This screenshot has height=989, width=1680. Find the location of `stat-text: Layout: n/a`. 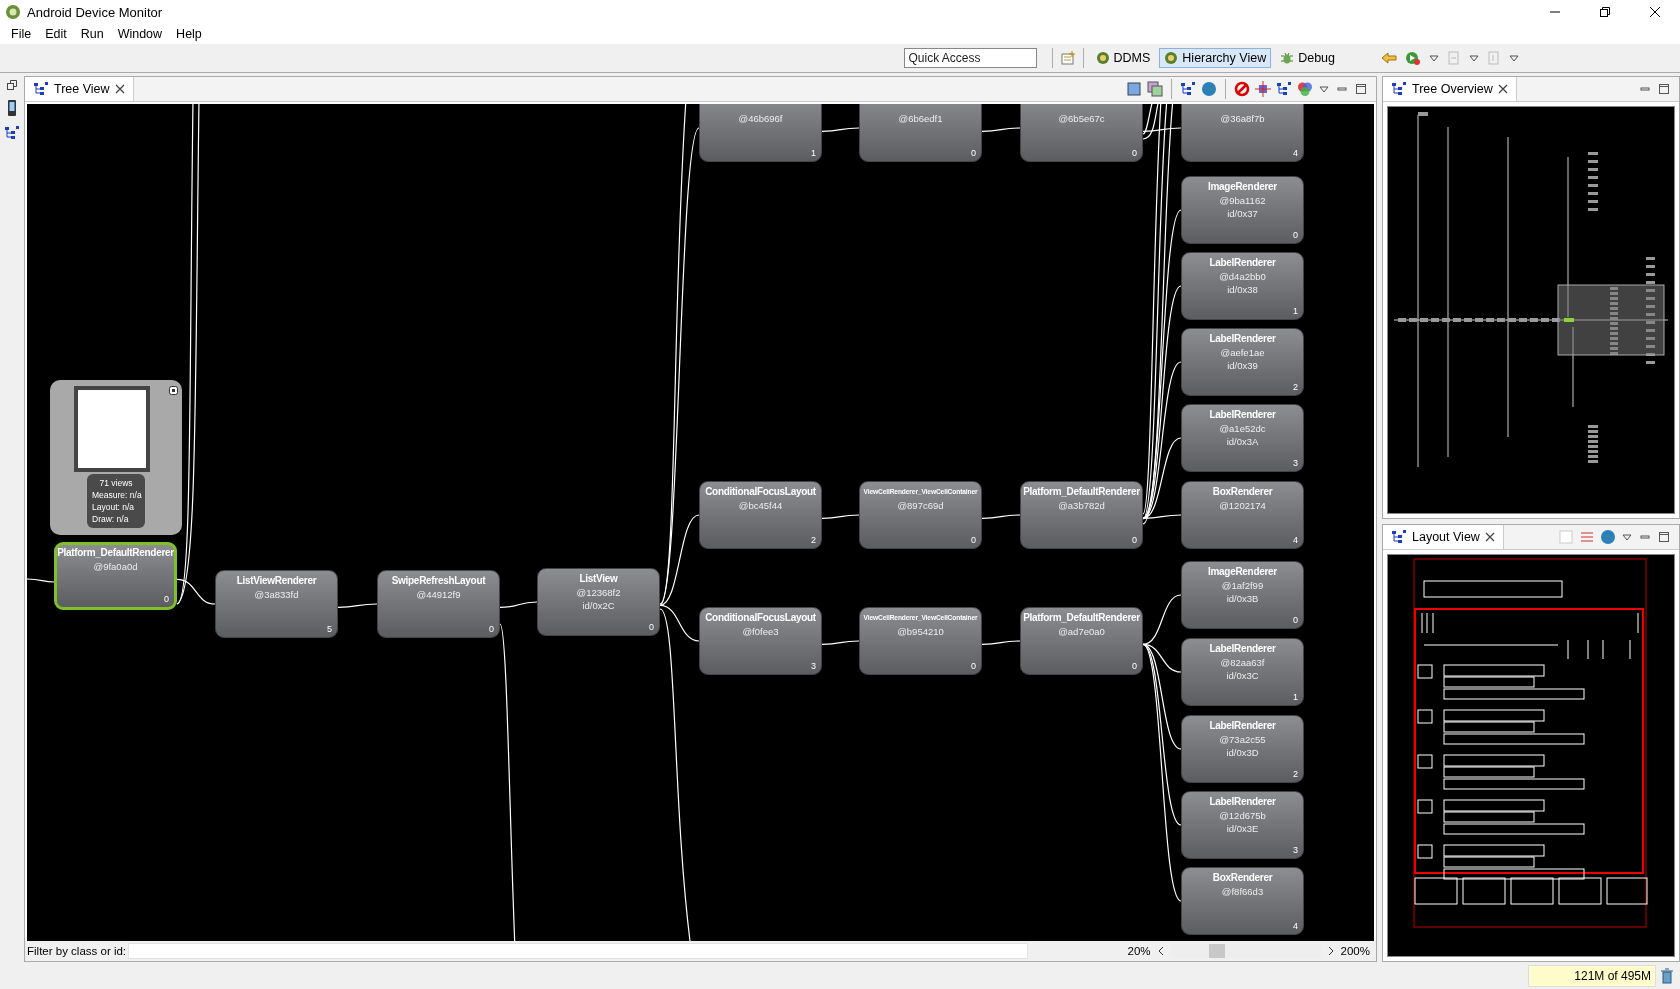

stat-text: Layout: n/a is located at coordinates (113, 507).